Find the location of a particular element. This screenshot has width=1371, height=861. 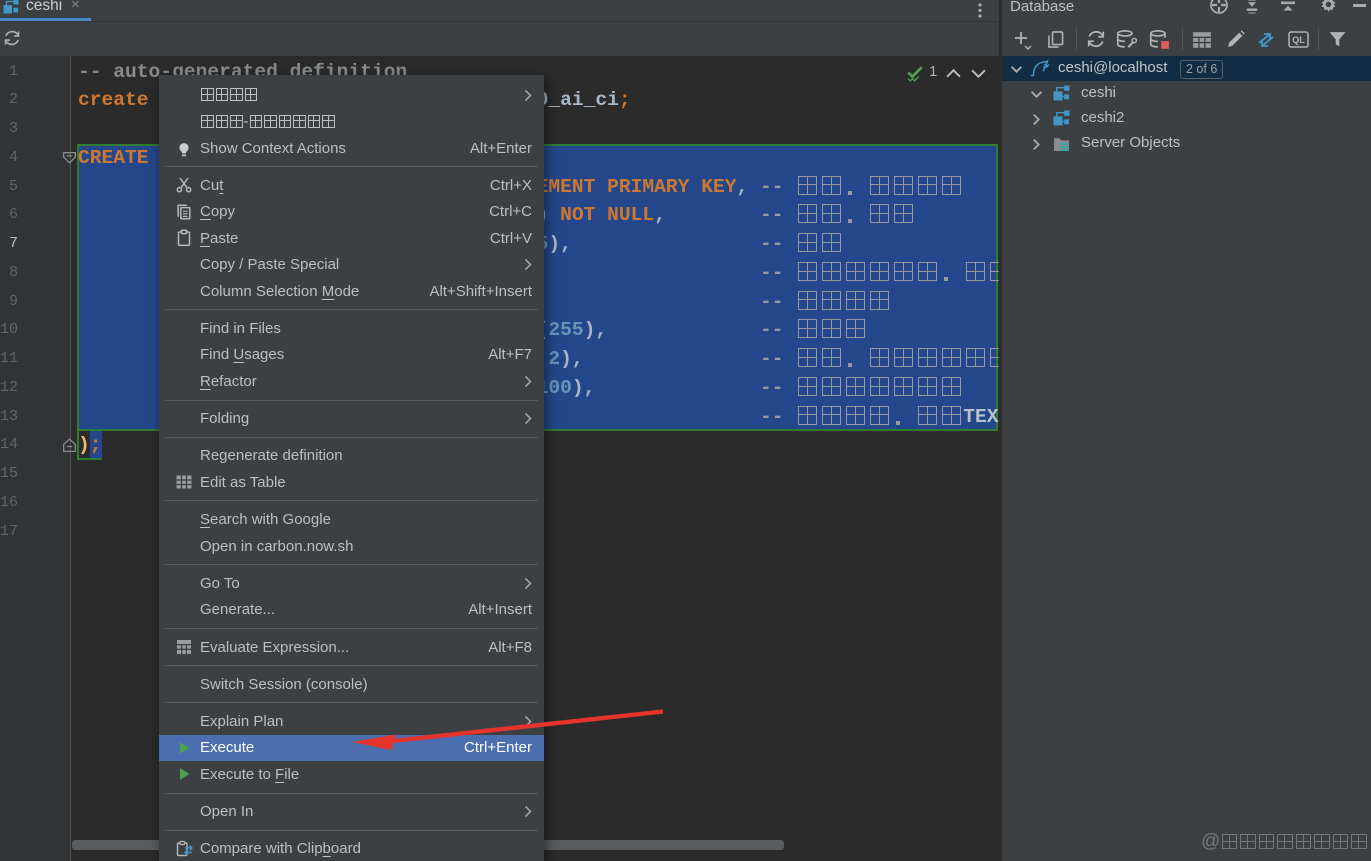

svg-text: QL is located at coordinates (1298, 40).